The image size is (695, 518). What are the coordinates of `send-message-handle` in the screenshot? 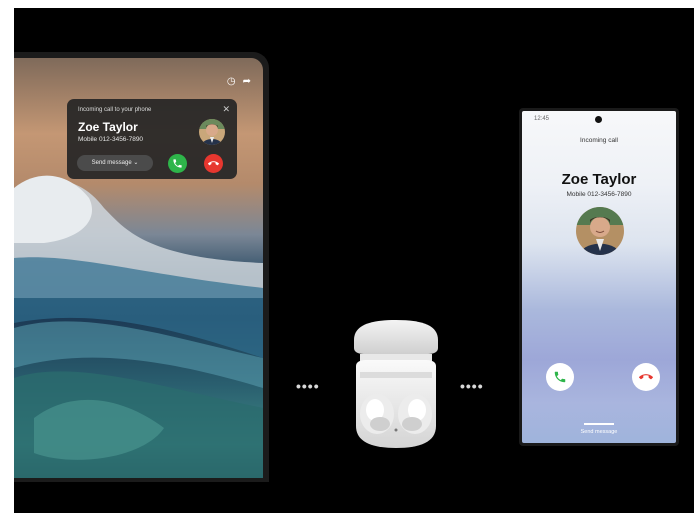 It's located at (599, 424).